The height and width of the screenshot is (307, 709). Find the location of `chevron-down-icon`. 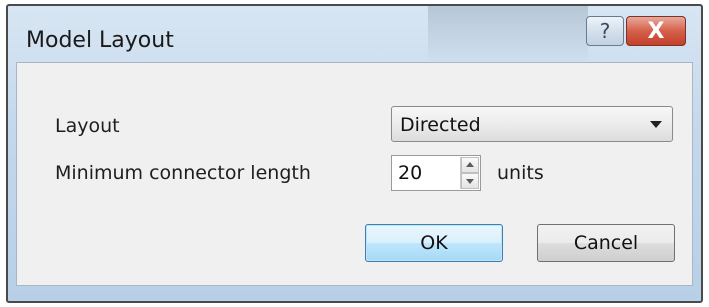

chevron-down-icon is located at coordinates (656, 124).